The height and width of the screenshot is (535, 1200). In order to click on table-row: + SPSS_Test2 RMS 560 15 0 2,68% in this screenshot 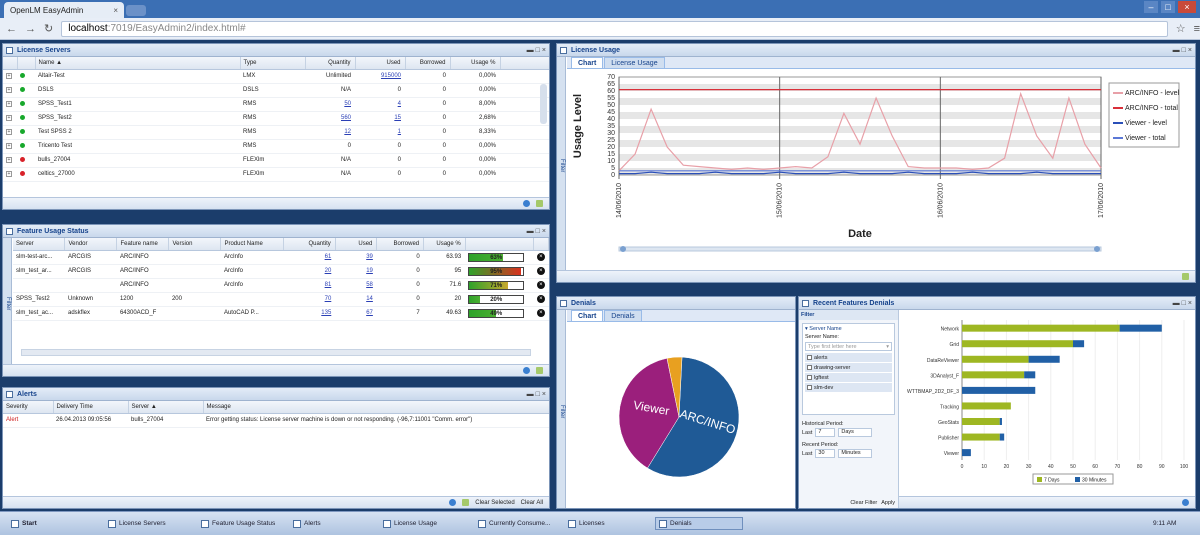, I will do `click(276, 118)`.